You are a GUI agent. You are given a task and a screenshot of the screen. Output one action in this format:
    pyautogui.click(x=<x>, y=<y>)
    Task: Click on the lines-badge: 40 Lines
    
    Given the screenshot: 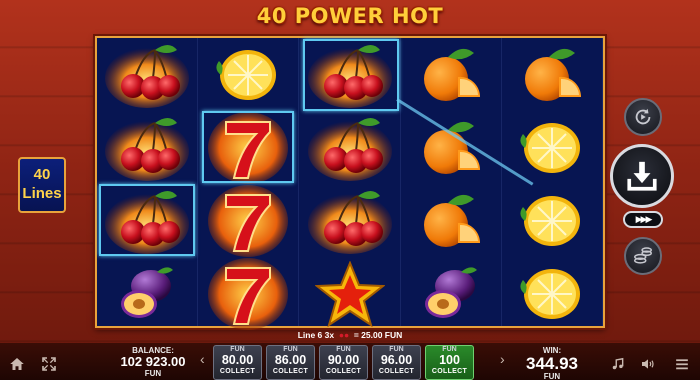 What is the action you would take?
    pyautogui.click(x=42, y=185)
    